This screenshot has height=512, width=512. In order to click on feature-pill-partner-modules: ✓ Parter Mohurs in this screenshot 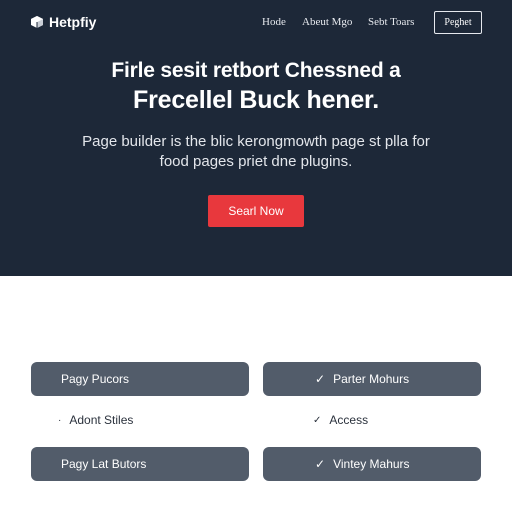, I will do `click(372, 379)`.